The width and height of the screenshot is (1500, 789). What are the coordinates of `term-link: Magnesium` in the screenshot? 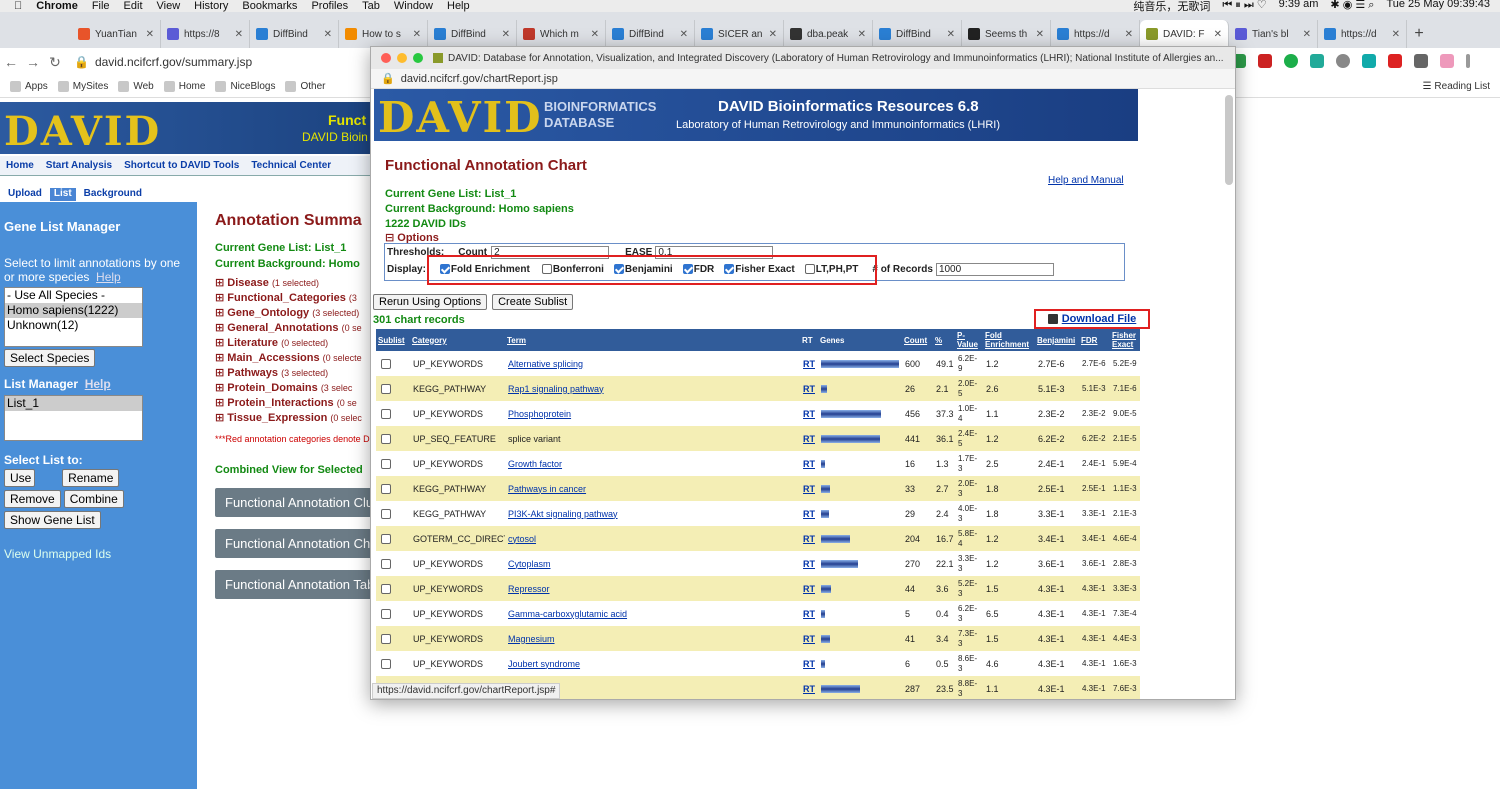 It's located at (531, 639).